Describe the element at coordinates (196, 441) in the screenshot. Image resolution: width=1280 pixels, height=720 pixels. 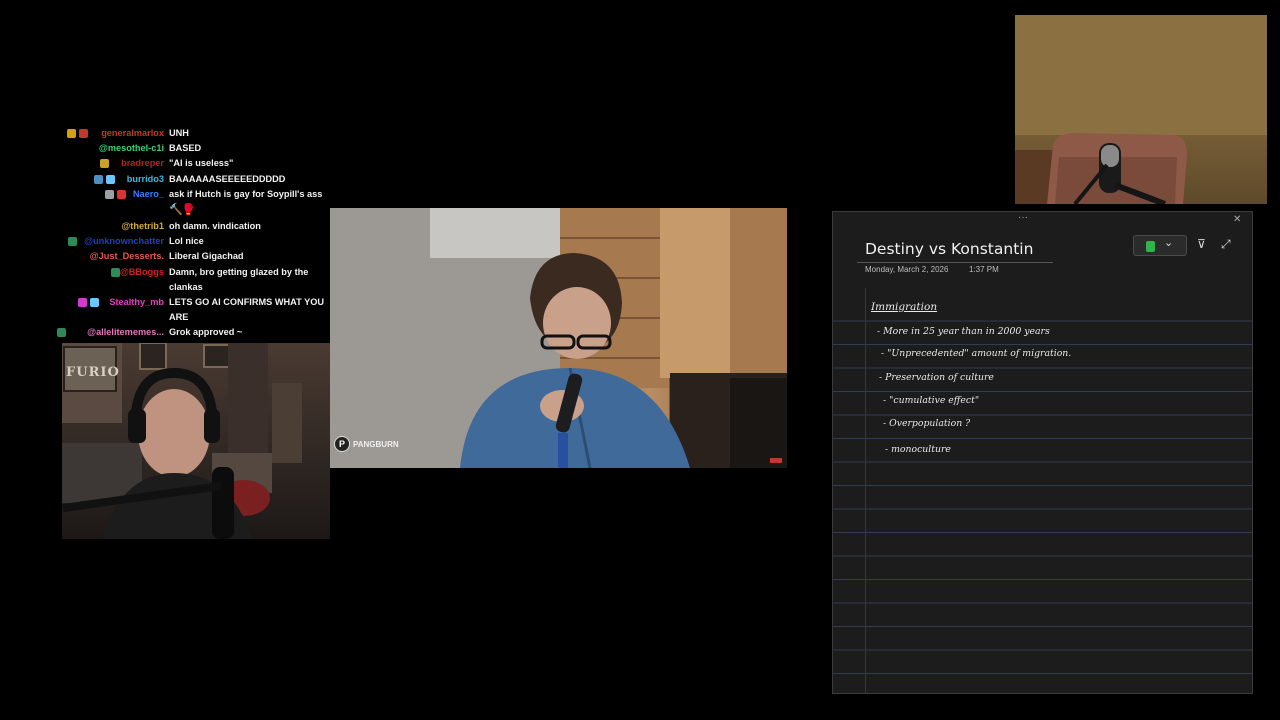
I see `streamer-webcam: FURIO` at that location.